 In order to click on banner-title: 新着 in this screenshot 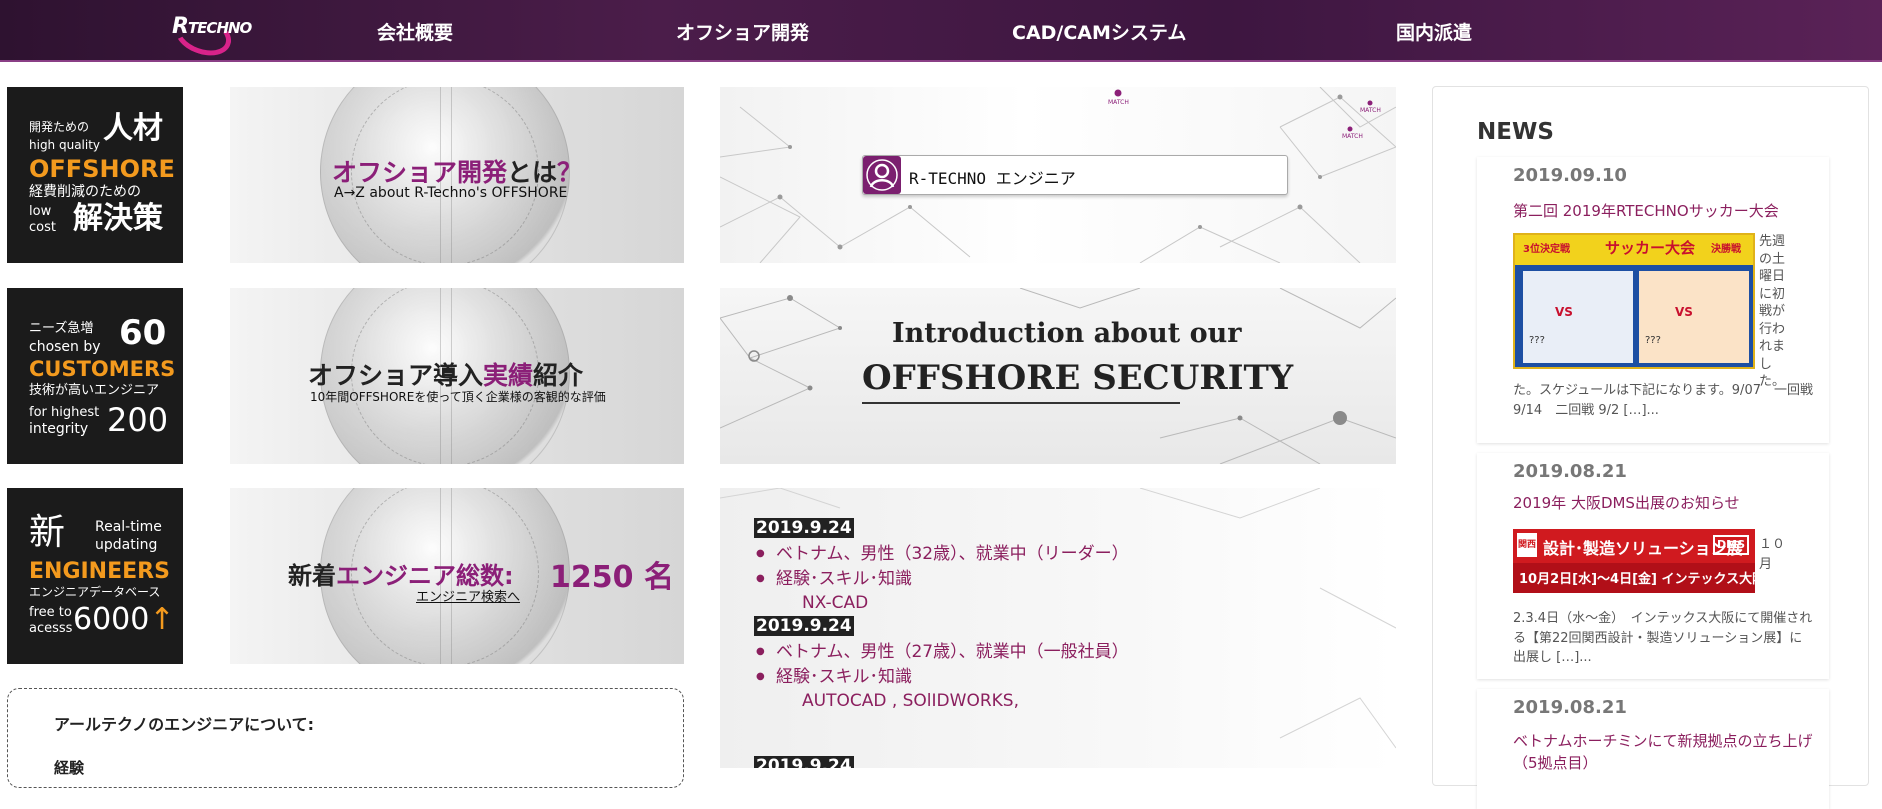, I will do `click(312, 576)`.